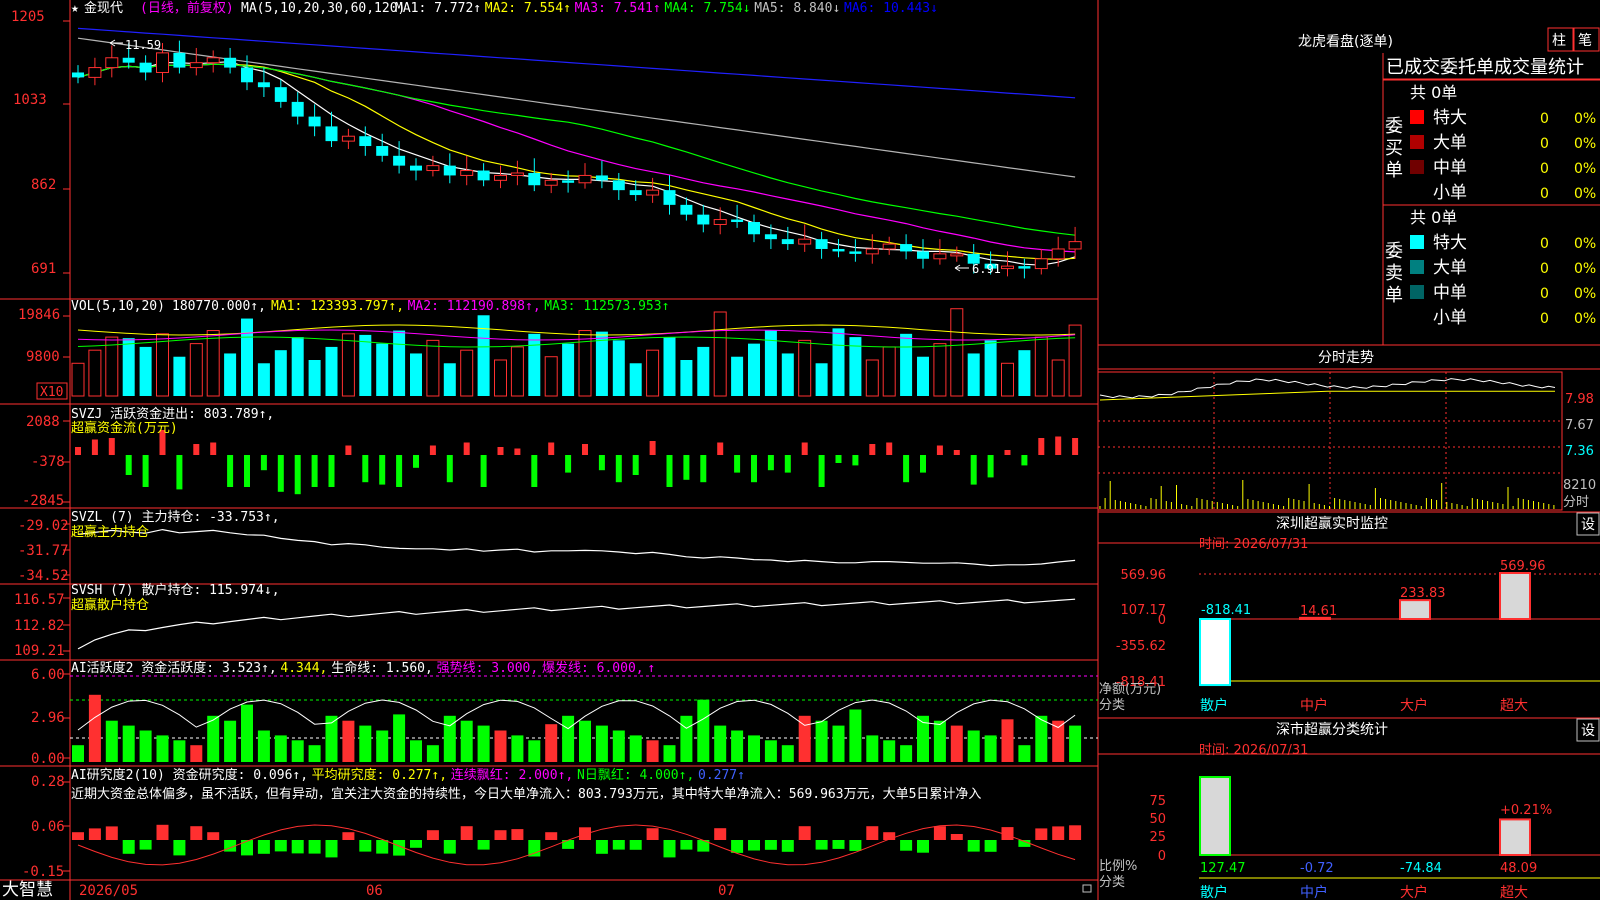  What do you see at coordinates (1318, 611) in the screenshot?
I see `monitor-value-label: 14.61` at bounding box center [1318, 611].